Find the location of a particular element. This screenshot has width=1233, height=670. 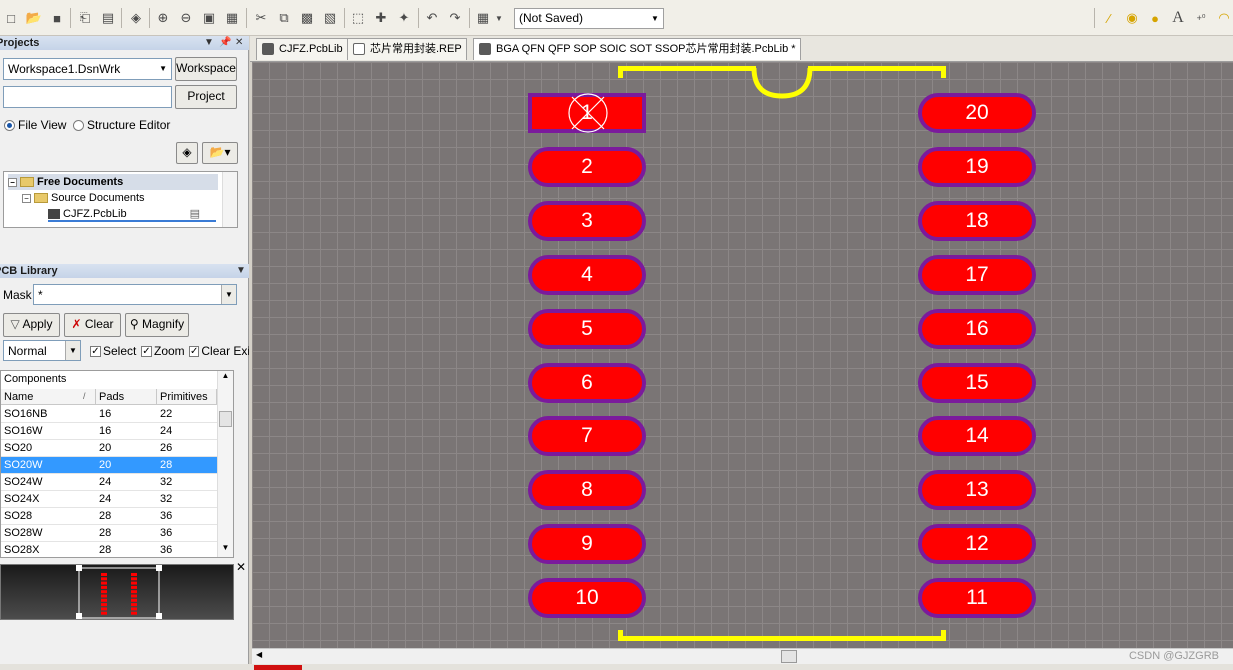

pin-icon: 📌 is located at coordinates (225, 43).